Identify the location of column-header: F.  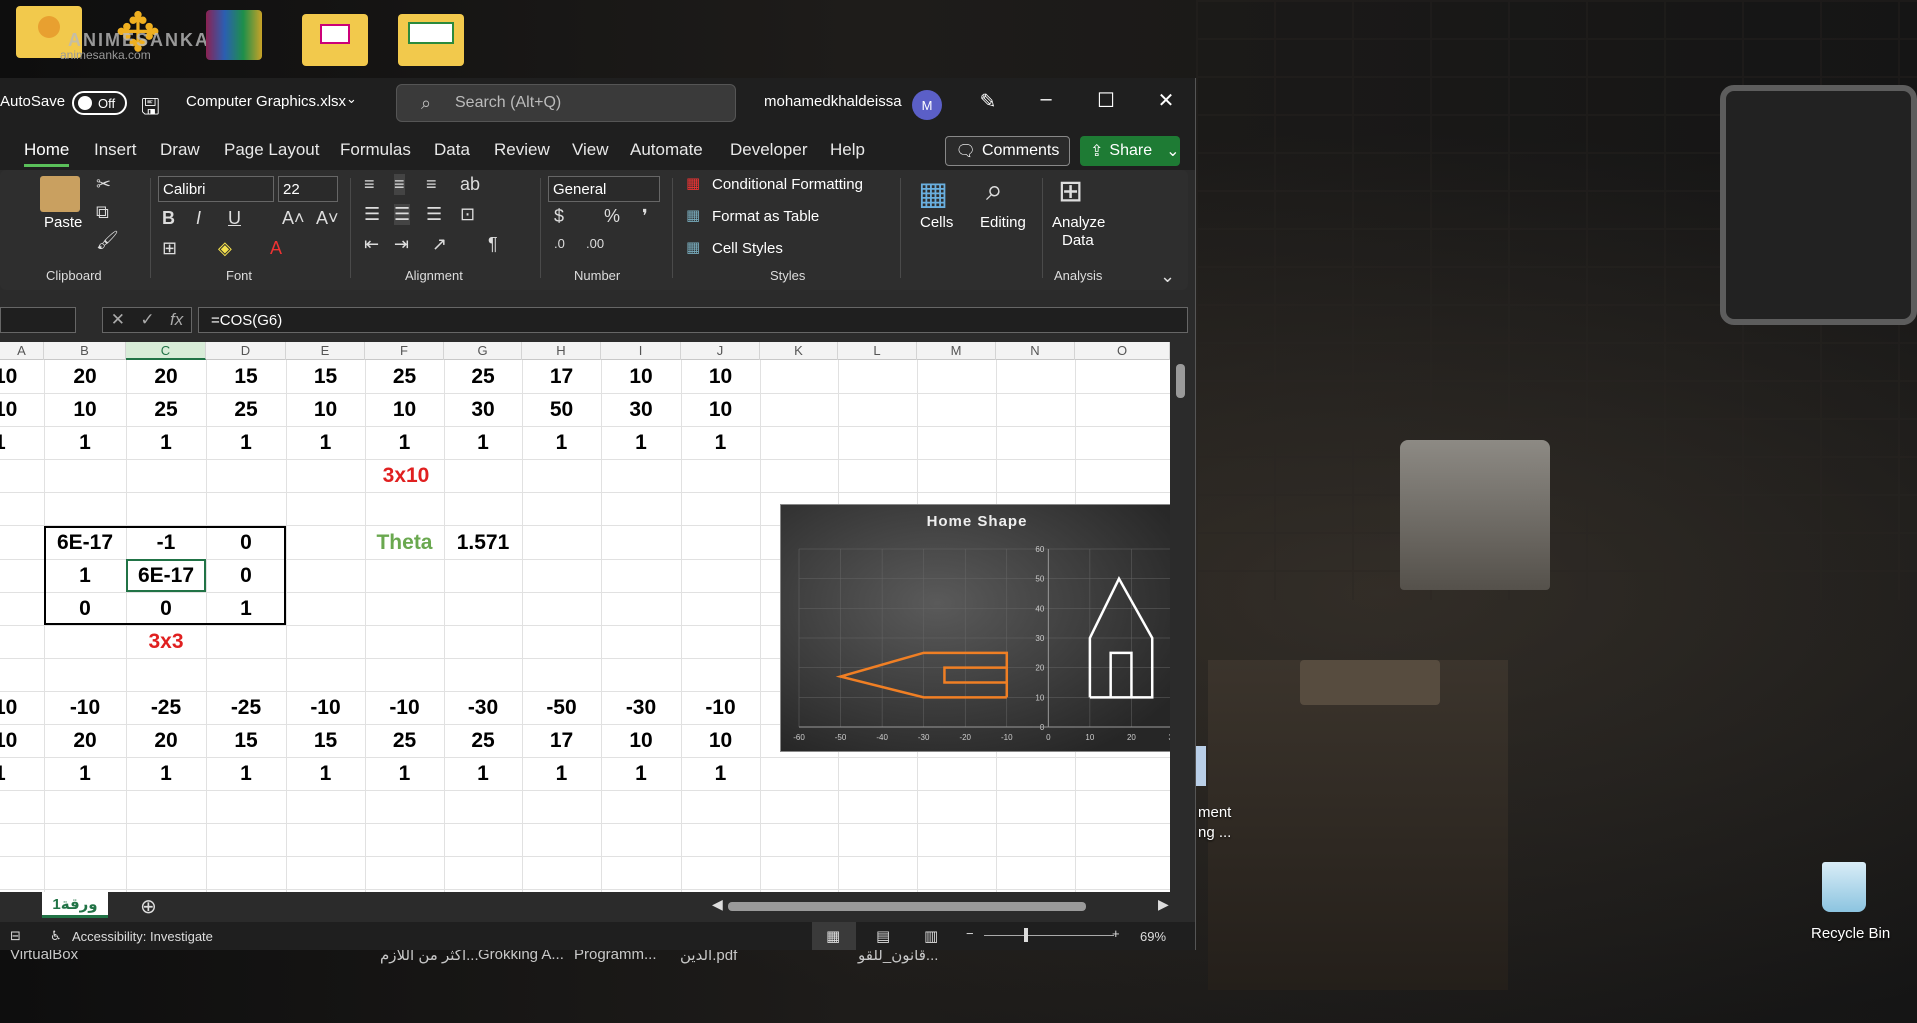
(404, 351).